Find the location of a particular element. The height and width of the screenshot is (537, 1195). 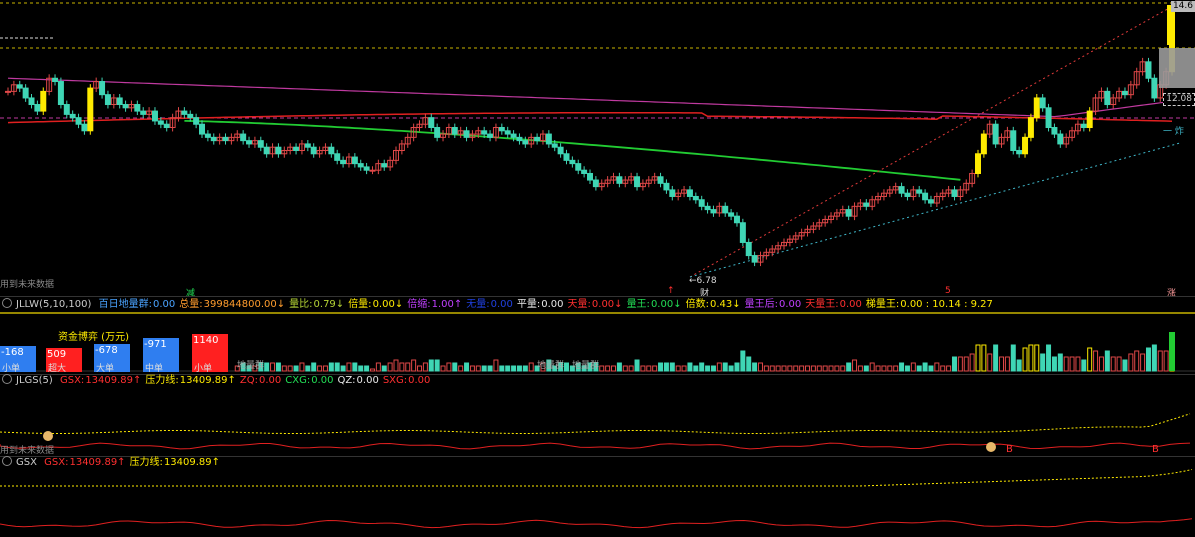

flow-box-large: -678 大单 is located at coordinates (112, 359).